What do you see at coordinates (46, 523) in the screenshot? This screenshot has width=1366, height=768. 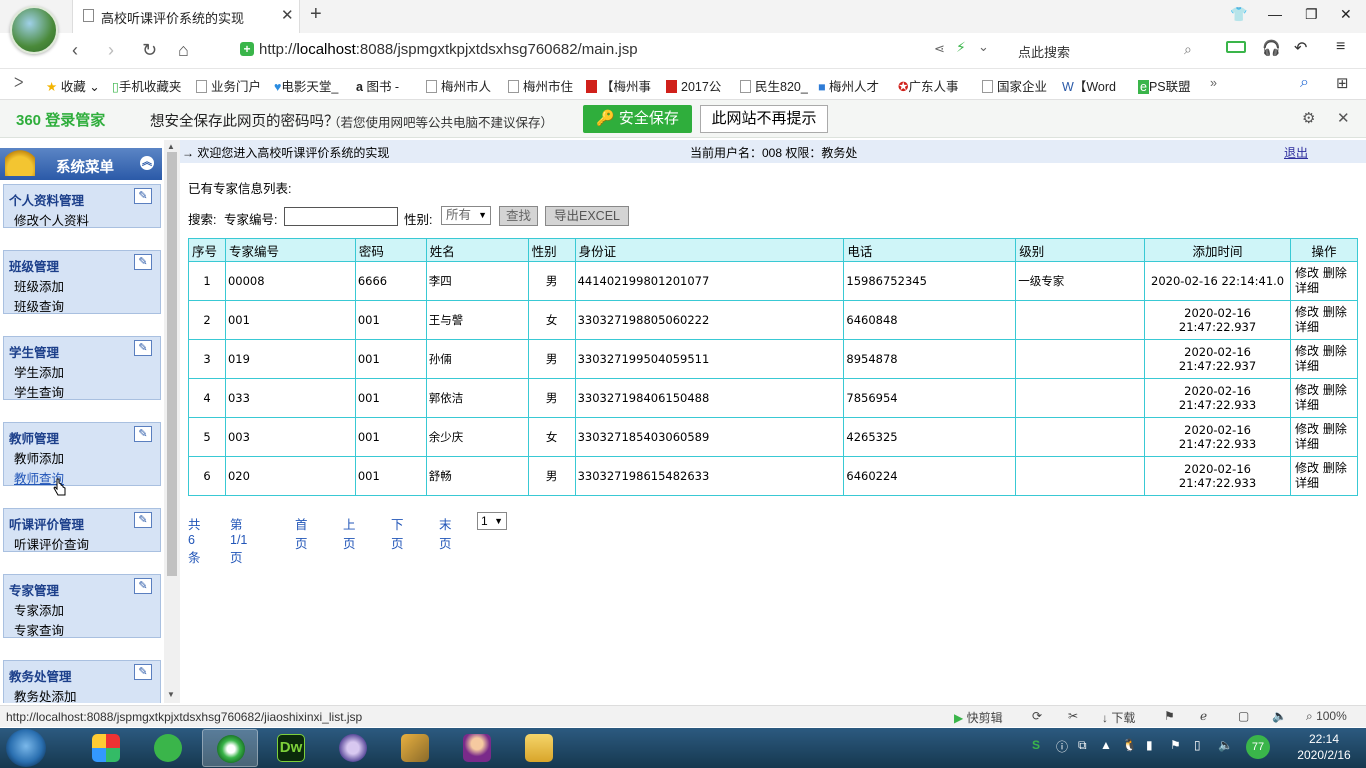 I see `section-title: 听课评价管理` at bounding box center [46, 523].